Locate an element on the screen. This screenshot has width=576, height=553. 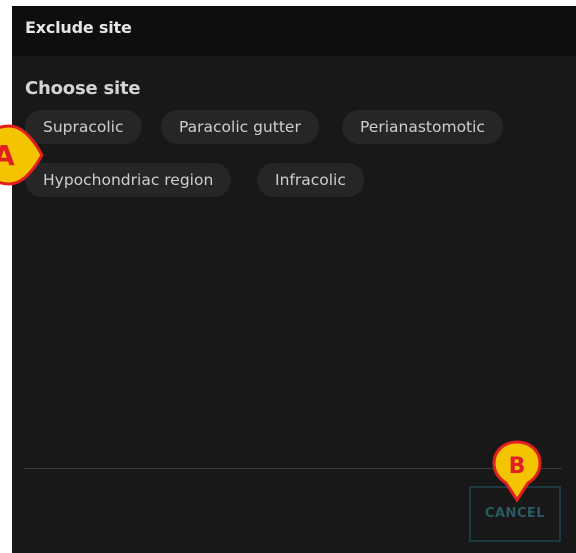
site-chip-paracolic-gutter: Paracolic gutter is located at coordinates (240, 127).